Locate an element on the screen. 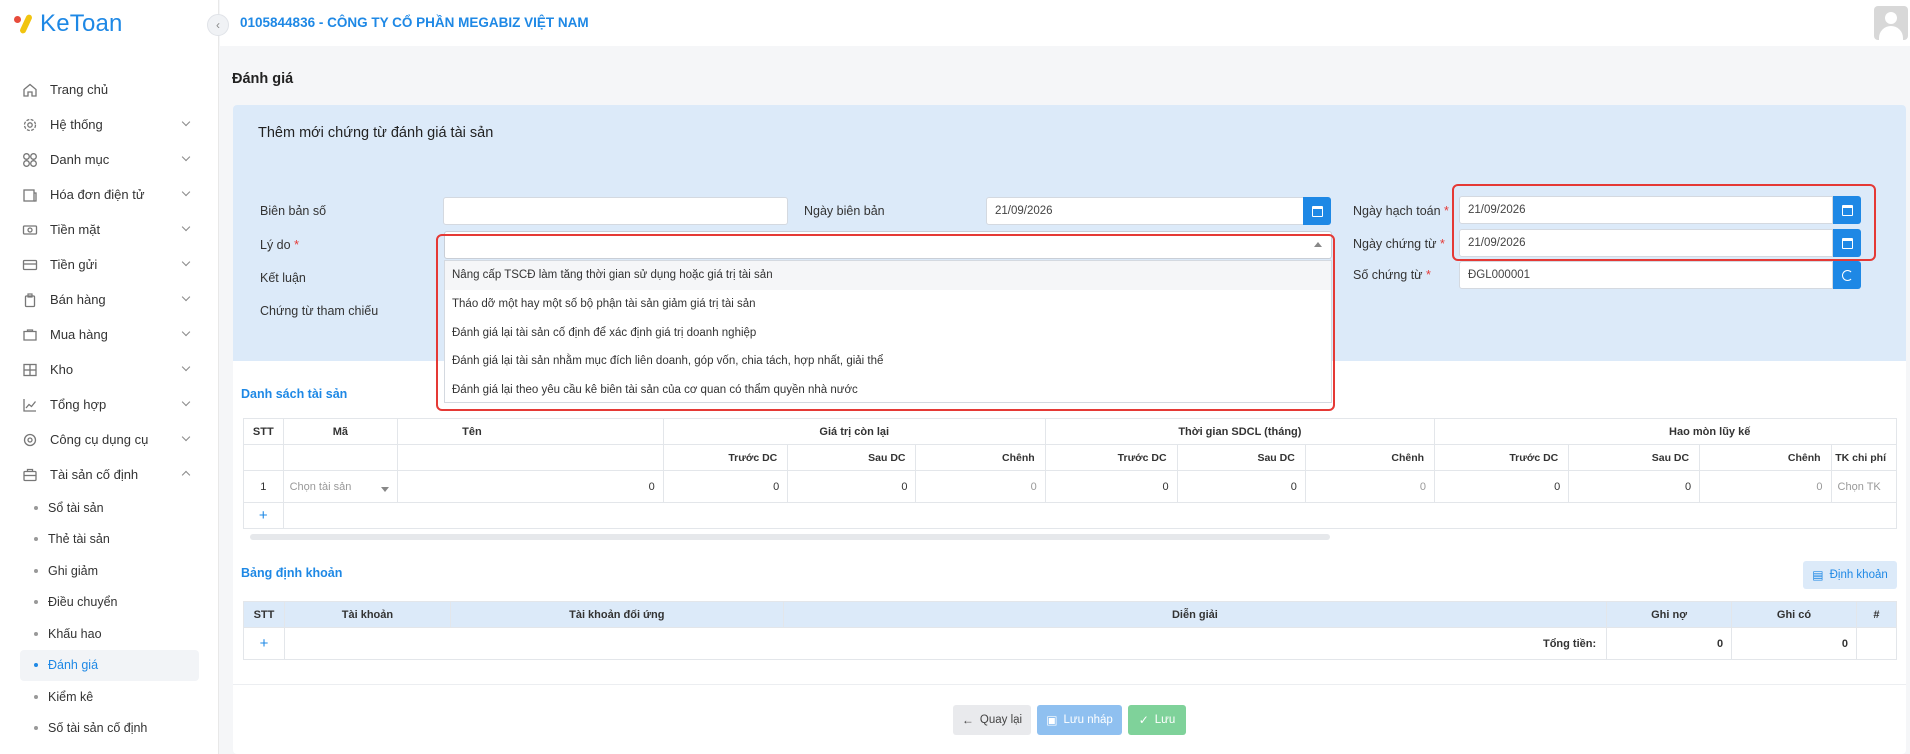 The height and width of the screenshot is (754, 1910). subcol-hm-truoc: Trước DC is located at coordinates (1502, 457).